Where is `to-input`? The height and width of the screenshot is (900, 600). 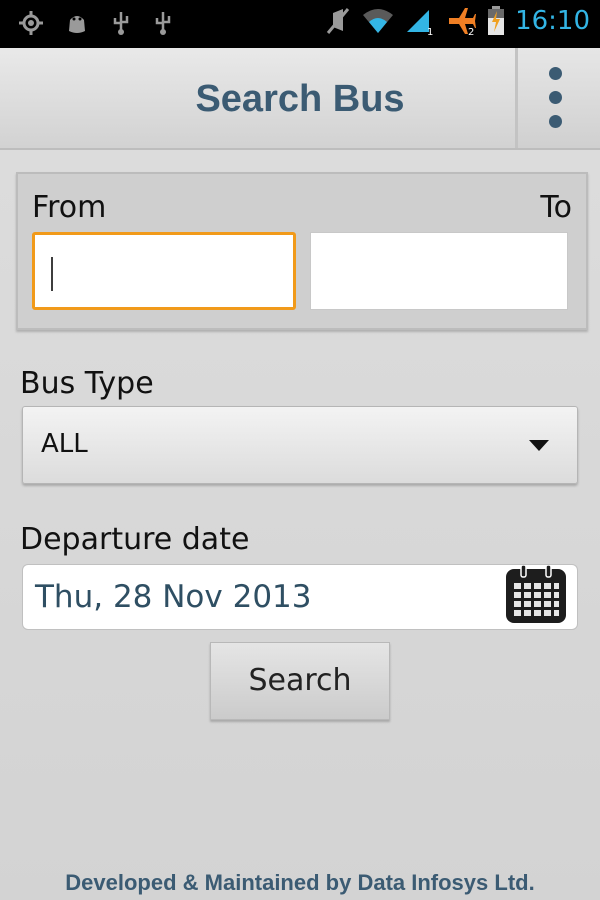 to-input is located at coordinates (439, 271).